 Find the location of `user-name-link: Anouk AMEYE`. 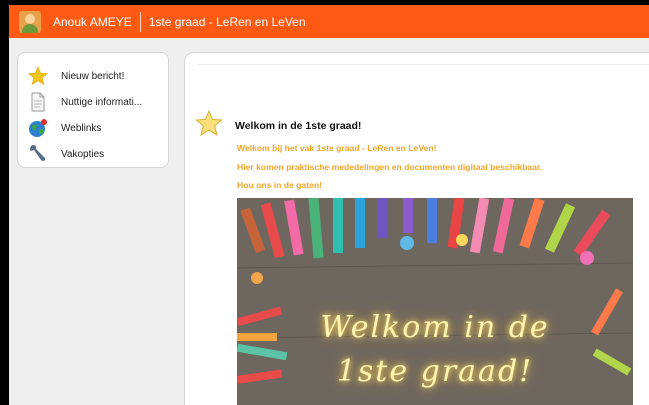

user-name-link: Anouk AMEYE is located at coordinates (92, 22).